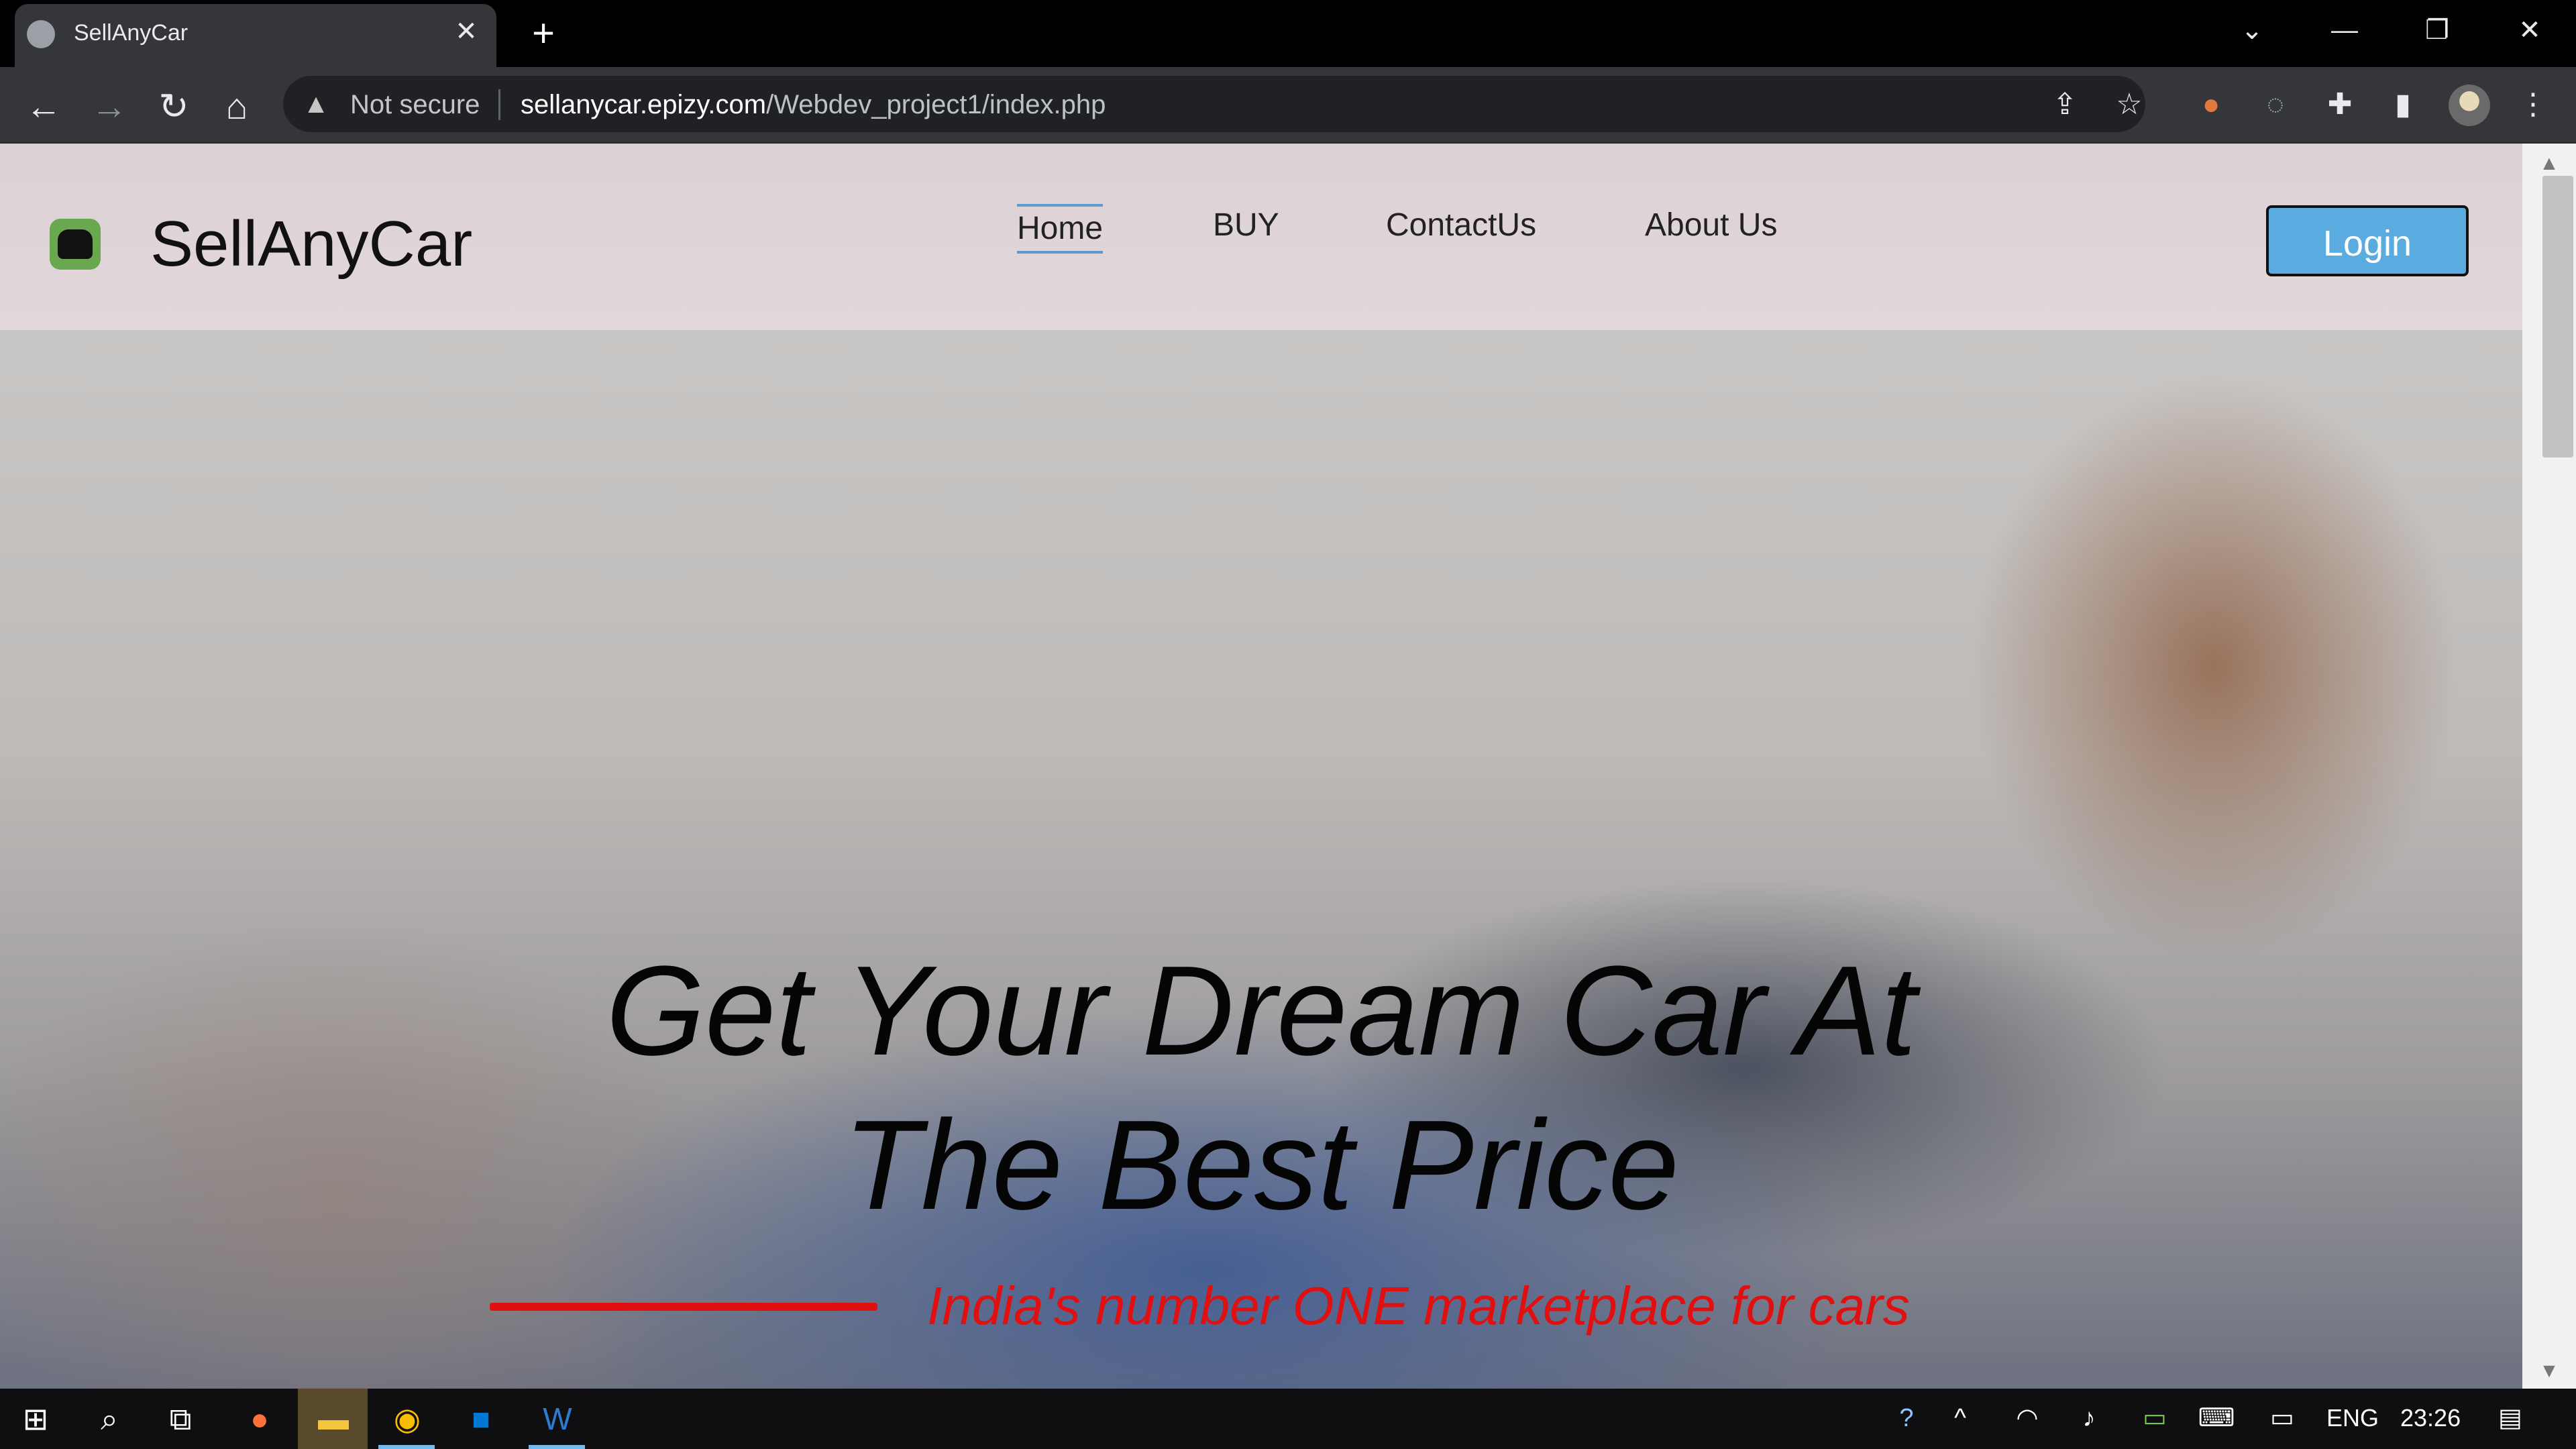 The image size is (2576, 1449). Describe the element at coordinates (2216, 1418) in the screenshot. I see `keyboard-icon: ⌨` at that location.